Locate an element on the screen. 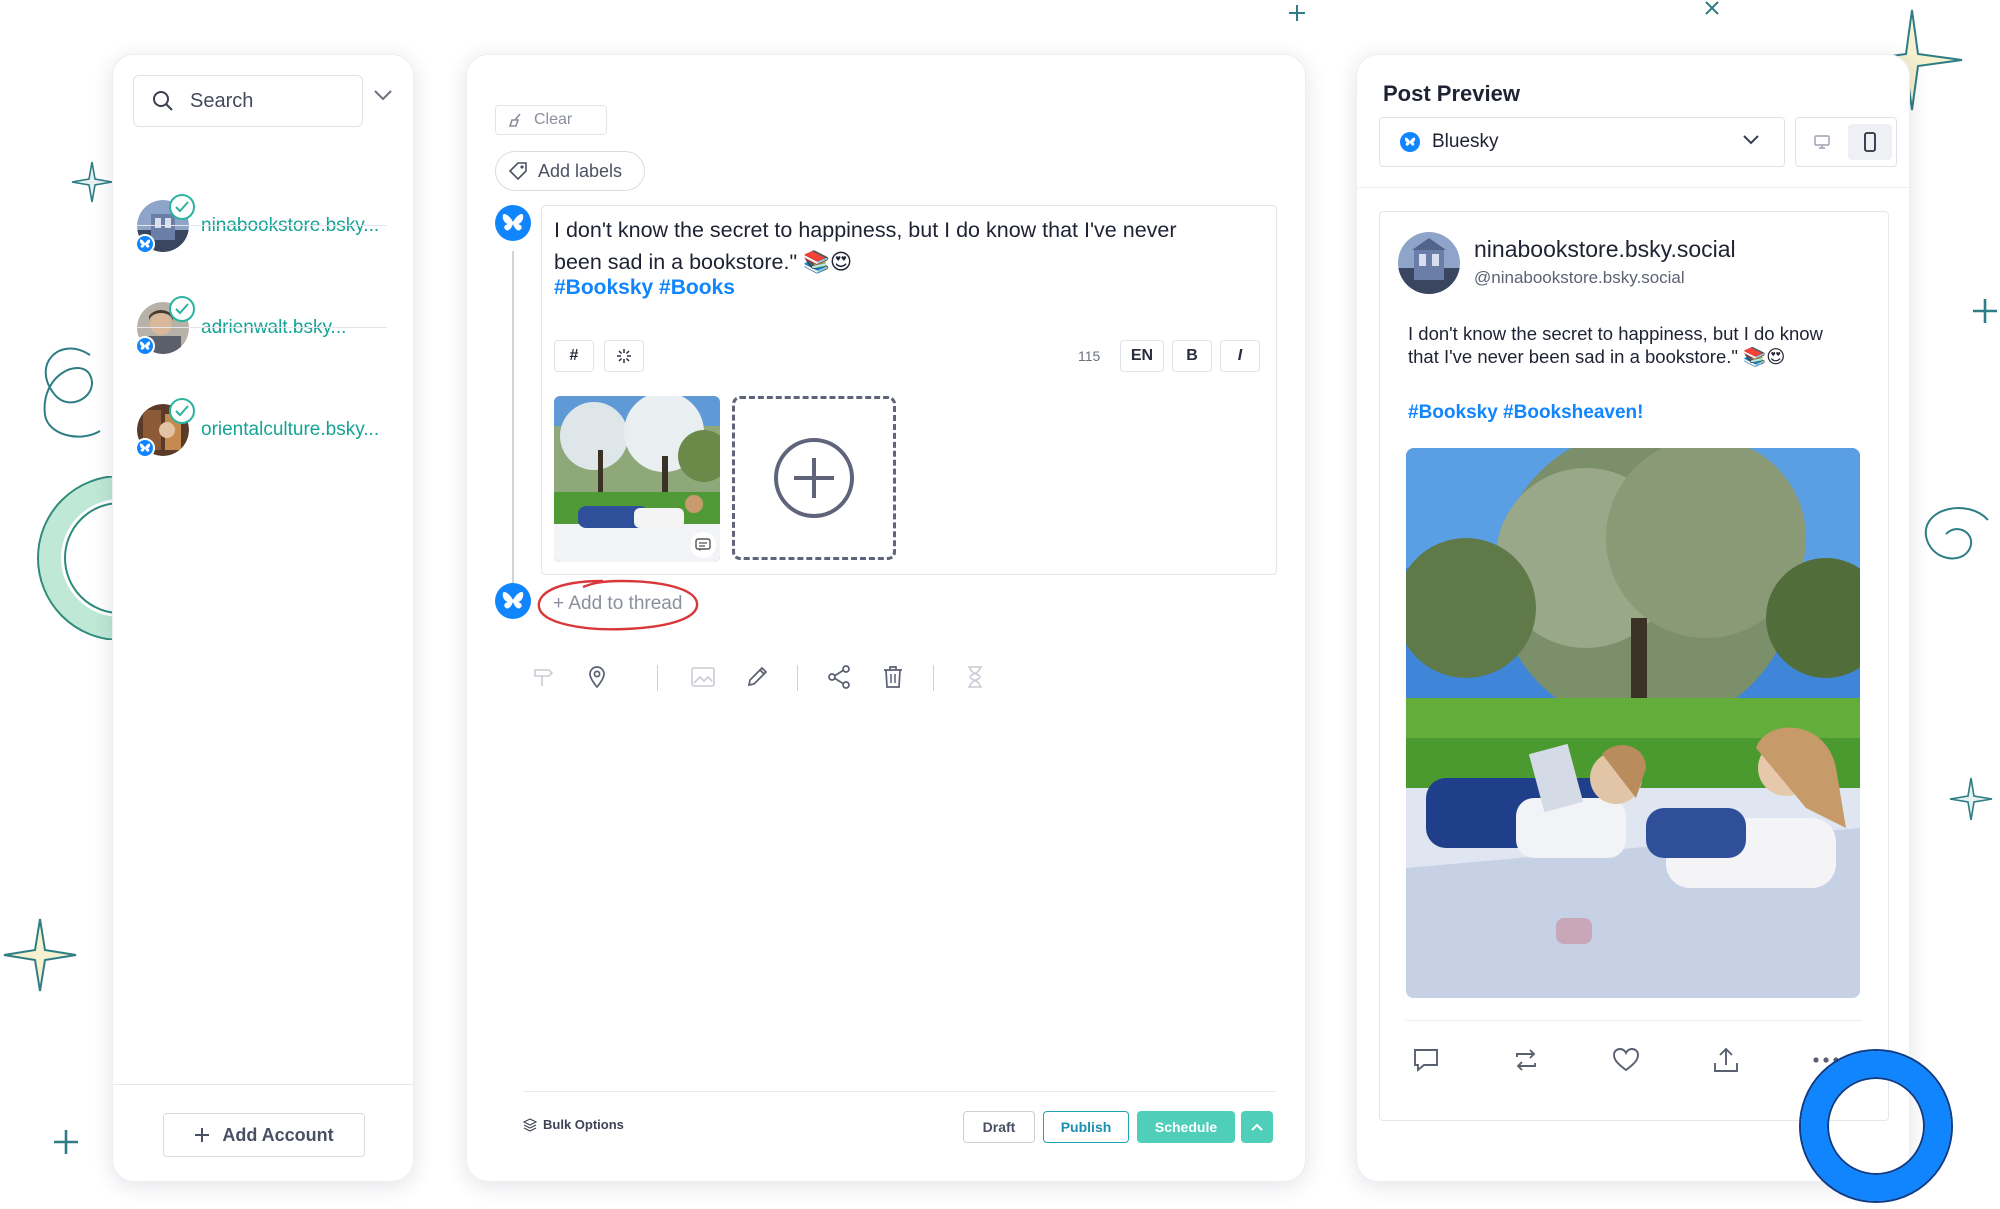 Image resolution: width=2000 pixels, height=1209 pixels. schedule-options-button is located at coordinates (1257, 1127).